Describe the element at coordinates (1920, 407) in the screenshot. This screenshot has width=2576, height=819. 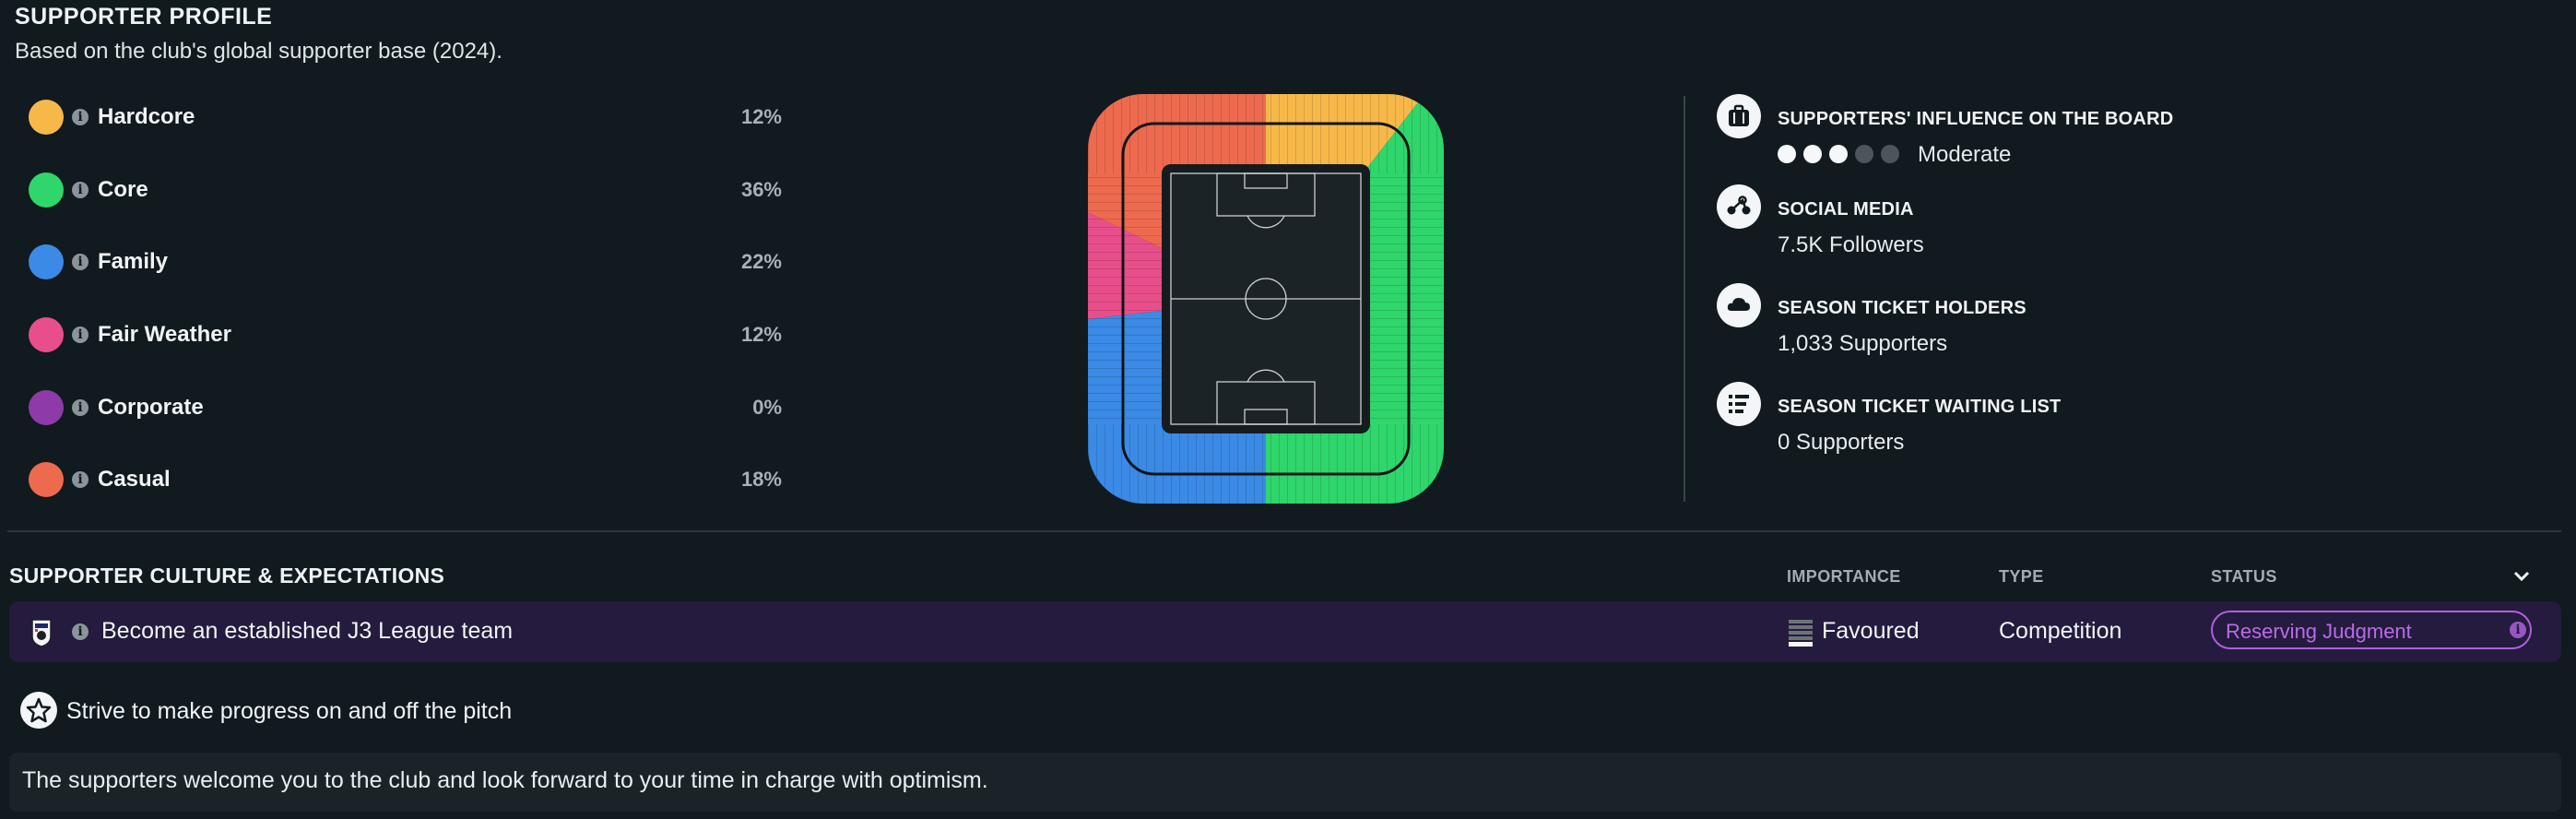
I see `waiting-list-label: SEASON TICKET WAITING LIST` at that location.